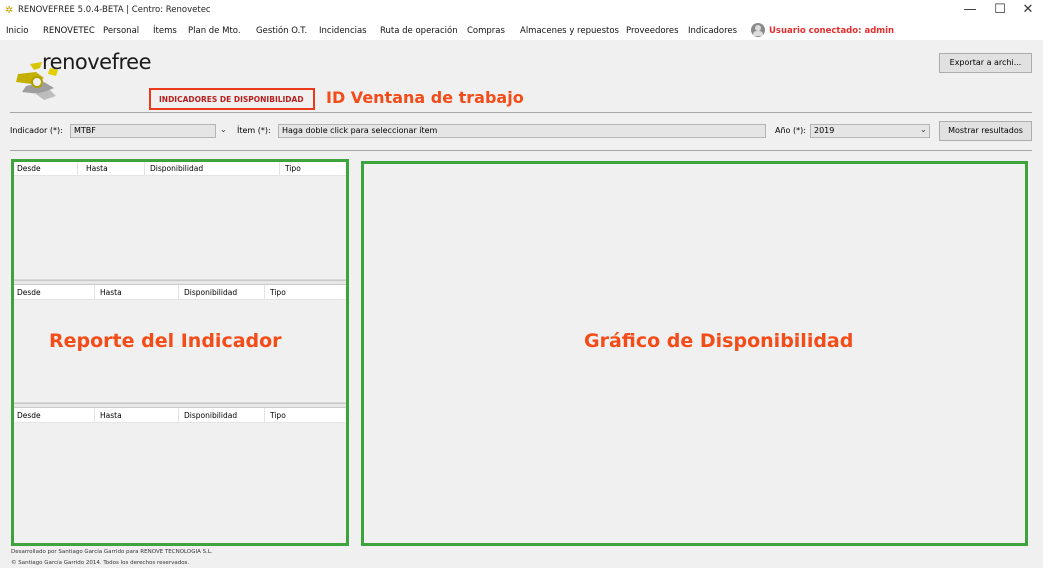  I want to click on menu-compras: Compras, so click(486, 31).